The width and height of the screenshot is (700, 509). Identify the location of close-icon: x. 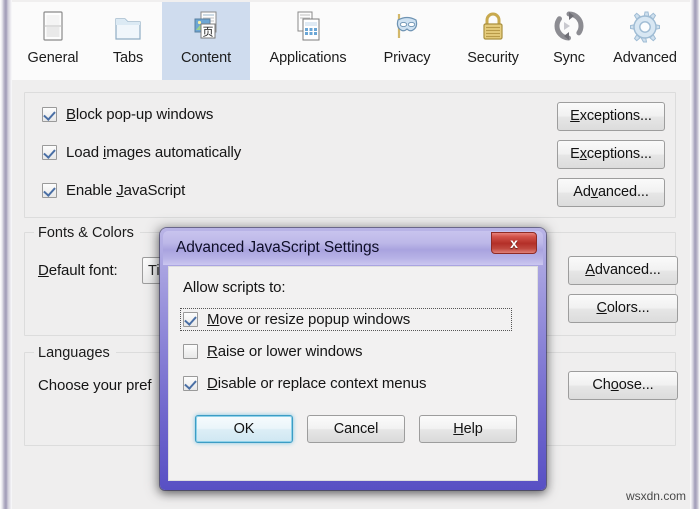
(514, 243).